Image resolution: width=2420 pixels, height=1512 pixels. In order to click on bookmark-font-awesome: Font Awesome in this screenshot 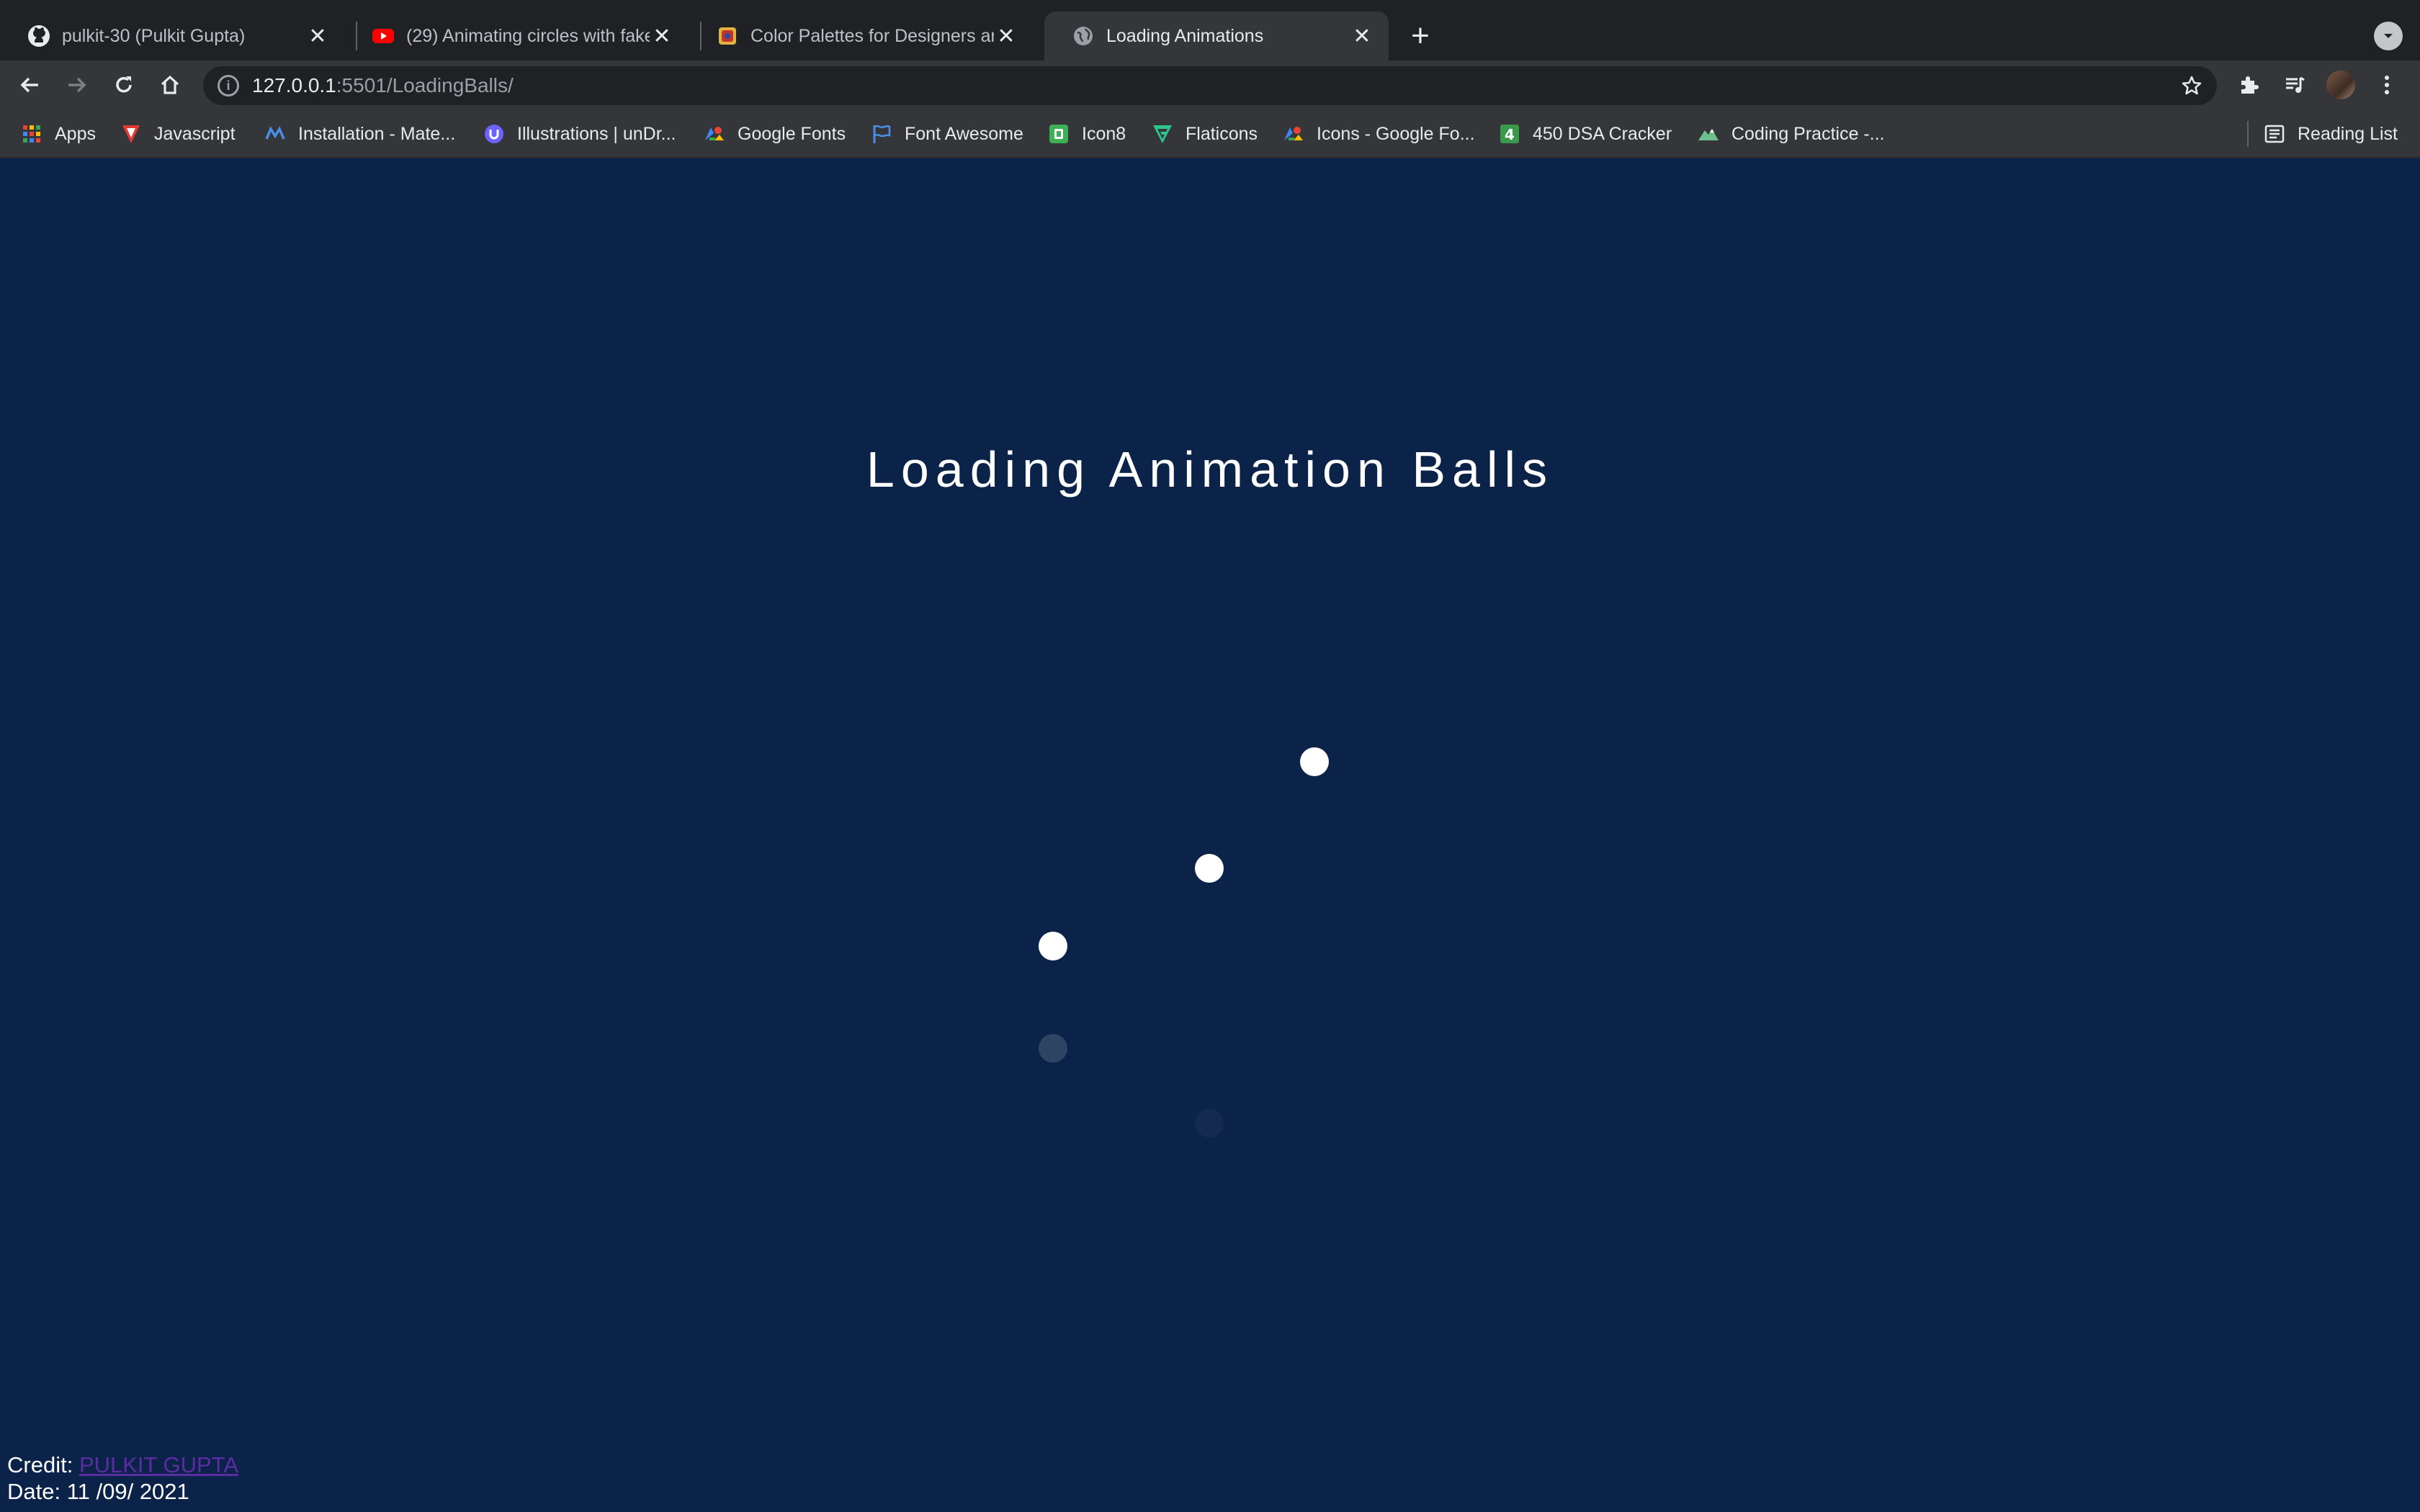, I will do `click(947, 134)`.